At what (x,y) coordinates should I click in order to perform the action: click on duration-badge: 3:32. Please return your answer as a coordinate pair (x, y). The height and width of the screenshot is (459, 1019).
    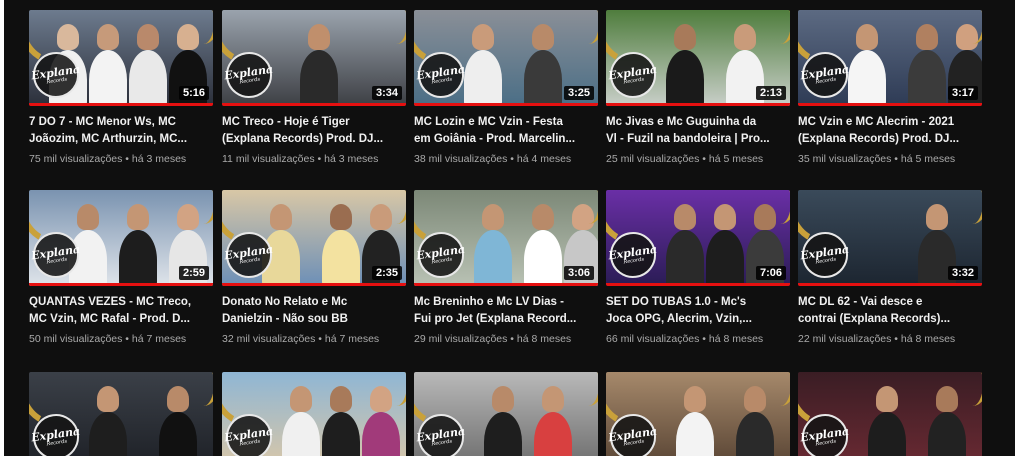
    Looking at the image, I should click on (962, 273).